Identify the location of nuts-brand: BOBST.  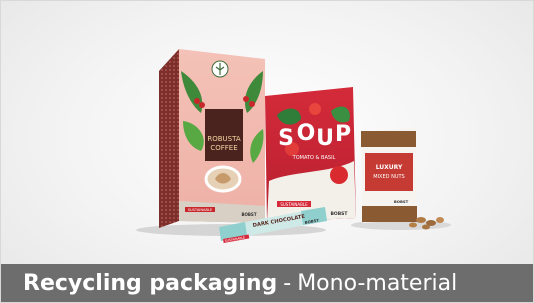
(401, 201).